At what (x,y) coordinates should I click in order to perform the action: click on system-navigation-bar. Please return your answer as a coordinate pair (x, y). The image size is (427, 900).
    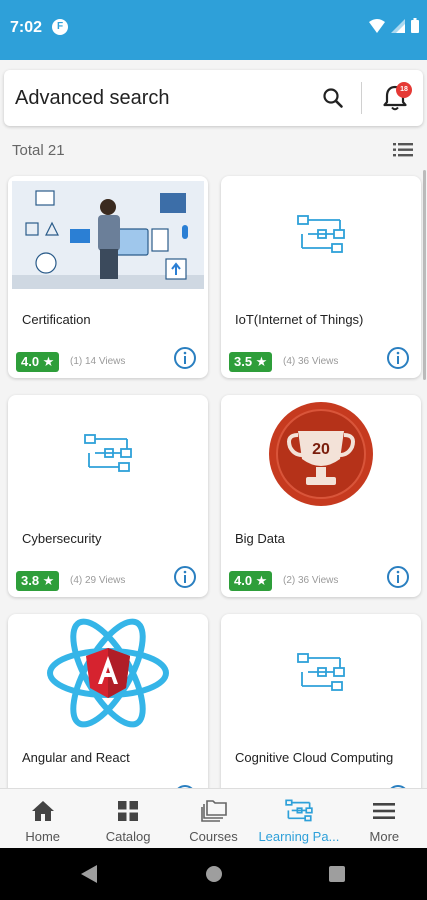
    Looking at the image, I should click on (213, 874).